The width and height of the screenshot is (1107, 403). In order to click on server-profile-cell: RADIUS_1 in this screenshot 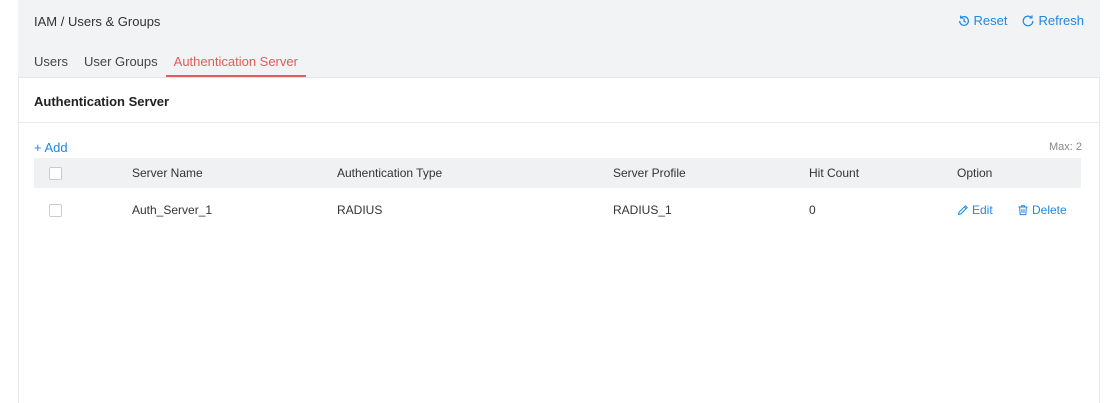, I will do `click(642, 210)`.